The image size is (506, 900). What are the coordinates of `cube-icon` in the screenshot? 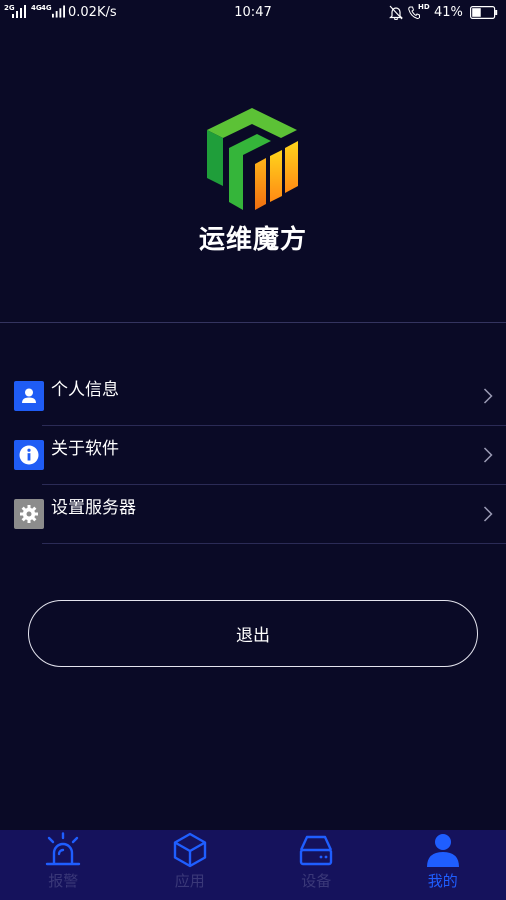 It's located at (189, 850).